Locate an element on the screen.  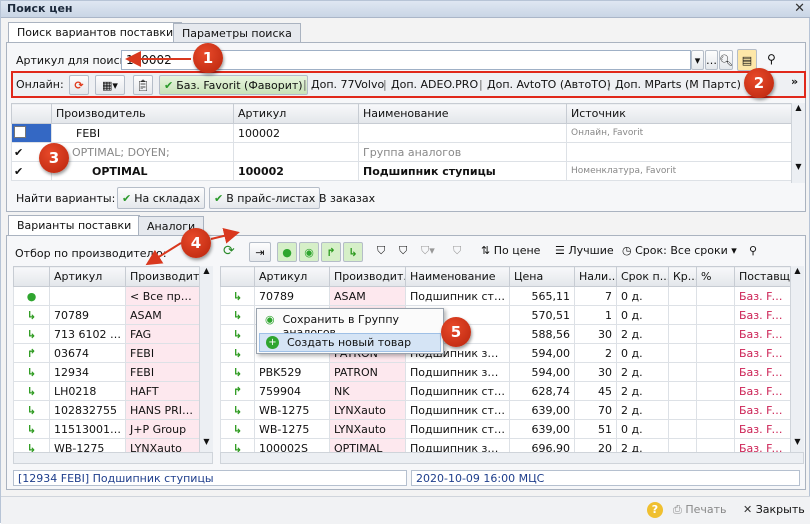
arrow-4a is located at coordinates (163, 254).